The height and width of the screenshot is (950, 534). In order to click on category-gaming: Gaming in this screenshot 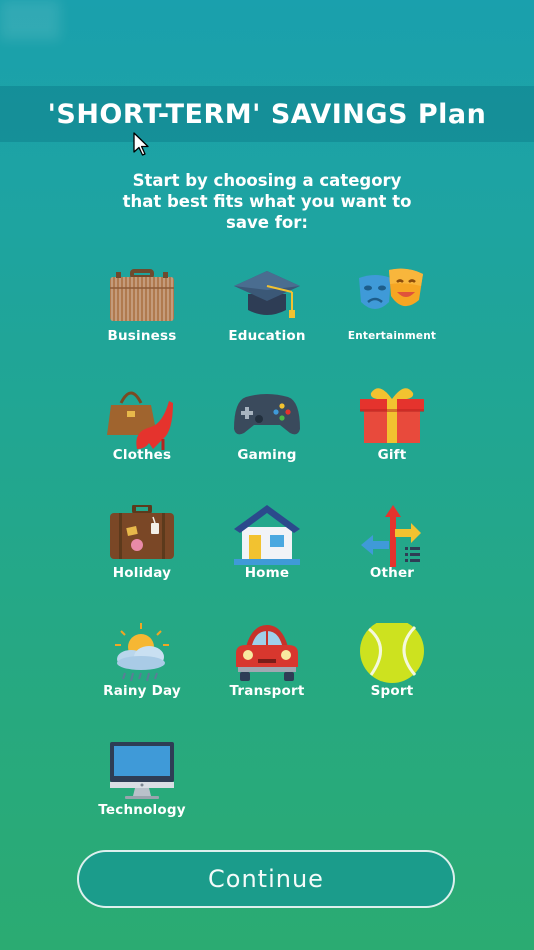, I will do `click(267, 437)`.